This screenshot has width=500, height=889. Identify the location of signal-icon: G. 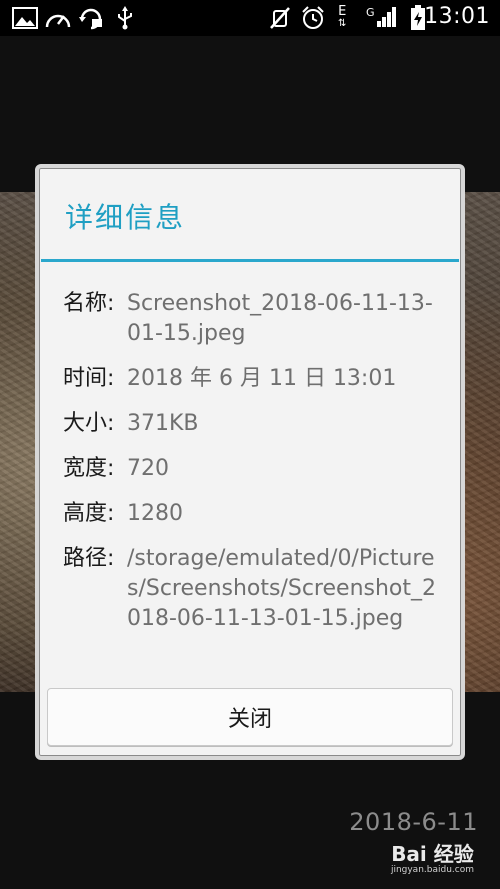
(382, 18).